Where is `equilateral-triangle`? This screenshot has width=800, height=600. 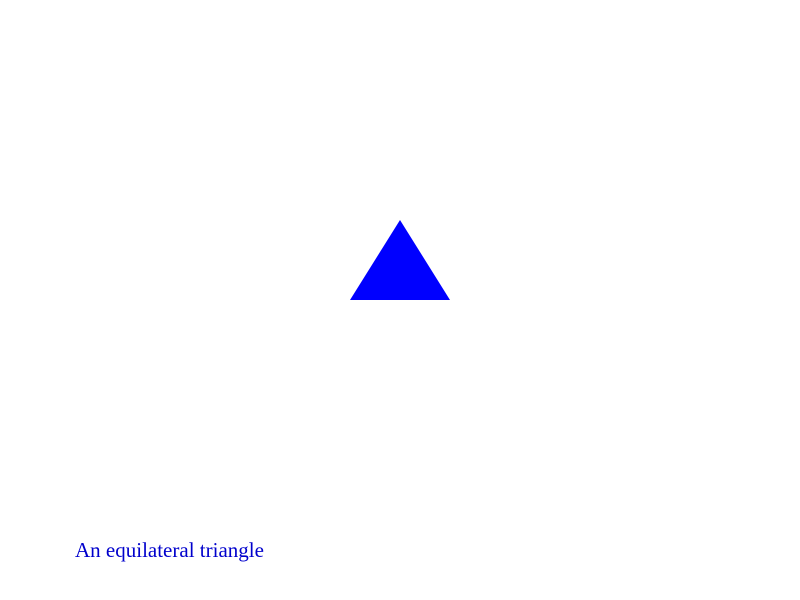
equilateral-triangle is located at coordinates (400, 260).